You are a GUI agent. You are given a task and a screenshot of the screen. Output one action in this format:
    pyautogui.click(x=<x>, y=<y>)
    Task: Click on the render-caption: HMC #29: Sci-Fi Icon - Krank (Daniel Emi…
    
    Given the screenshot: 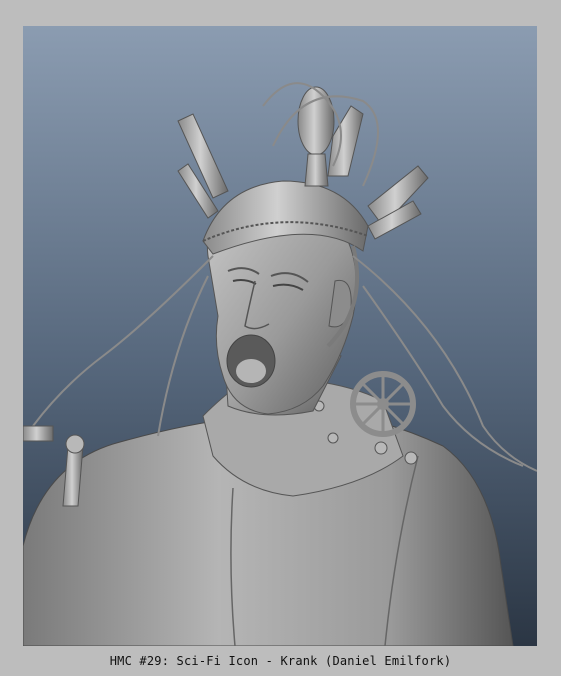 What is the action you would take?
    pyautogui.click(x=280, y=661)
    